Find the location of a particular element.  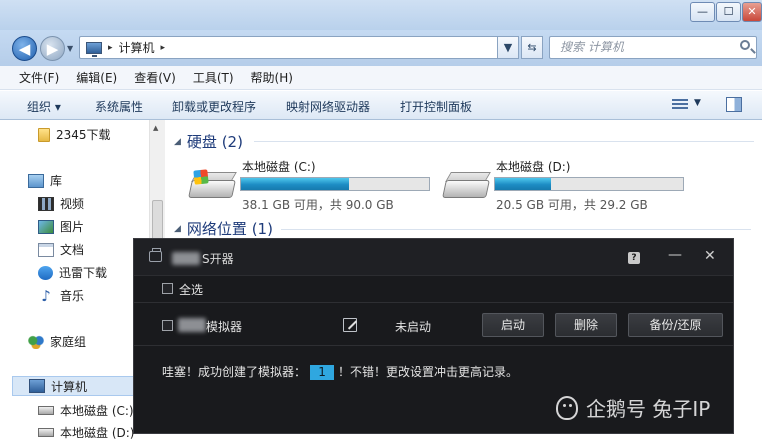

nav-item-documents: 文档 is located at coordinates (61, 249).